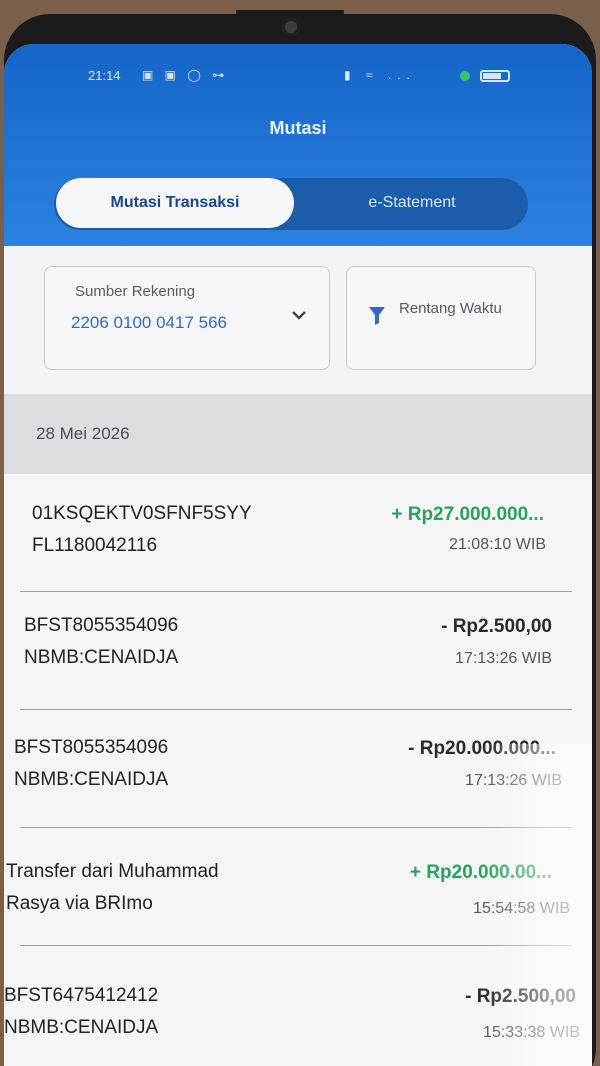 The width and height of the screenshot is (600, 1066). Describe the element at coordinates (149, 322) in the screenshot. I see `source-account-number: 2206 0100 0417 566` at that location.